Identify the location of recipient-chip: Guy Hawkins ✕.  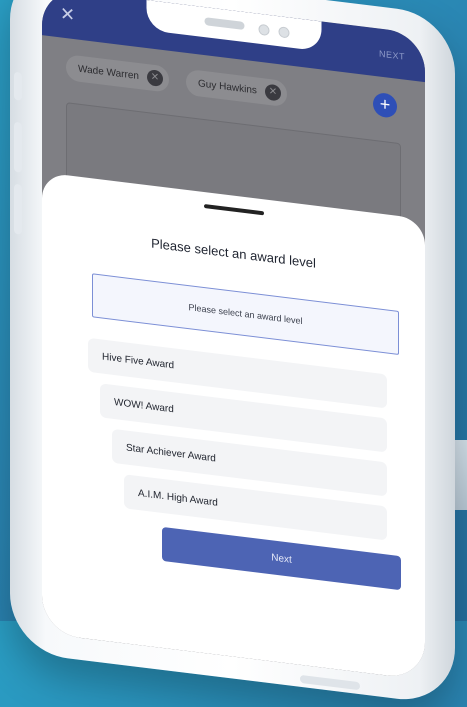
(236, 88).